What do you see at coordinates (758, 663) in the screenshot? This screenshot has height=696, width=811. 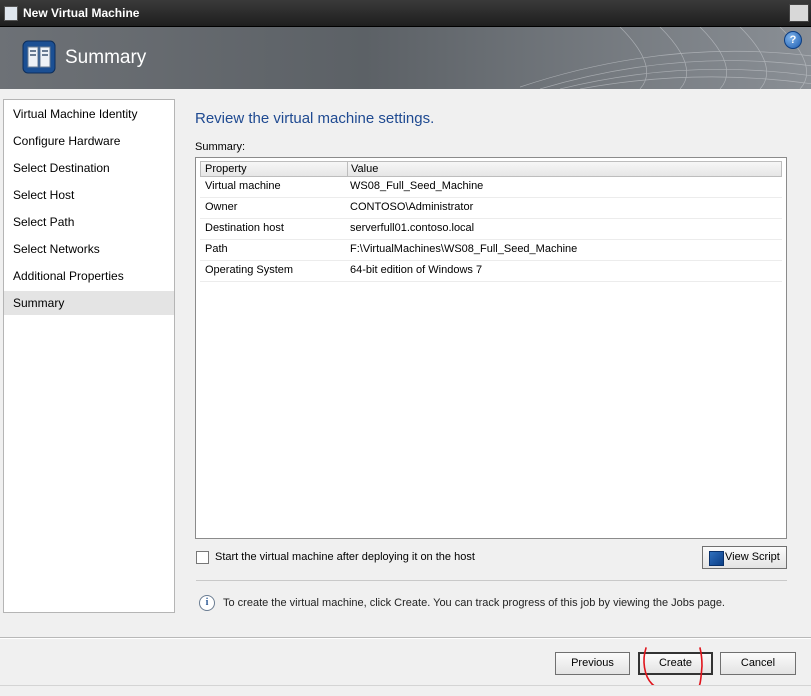 I see `cancel-button: Cancel` at bounding box center [758, 663].